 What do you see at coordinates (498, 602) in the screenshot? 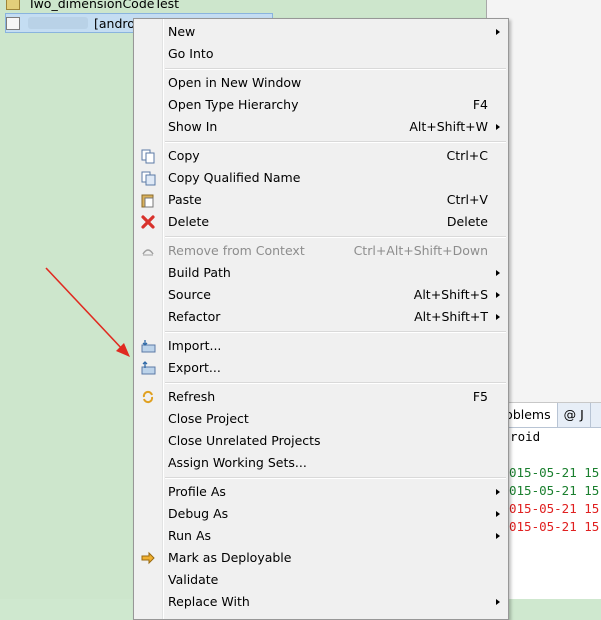
I see `submenu-arrow-icon` at bounding box center [498, 602].